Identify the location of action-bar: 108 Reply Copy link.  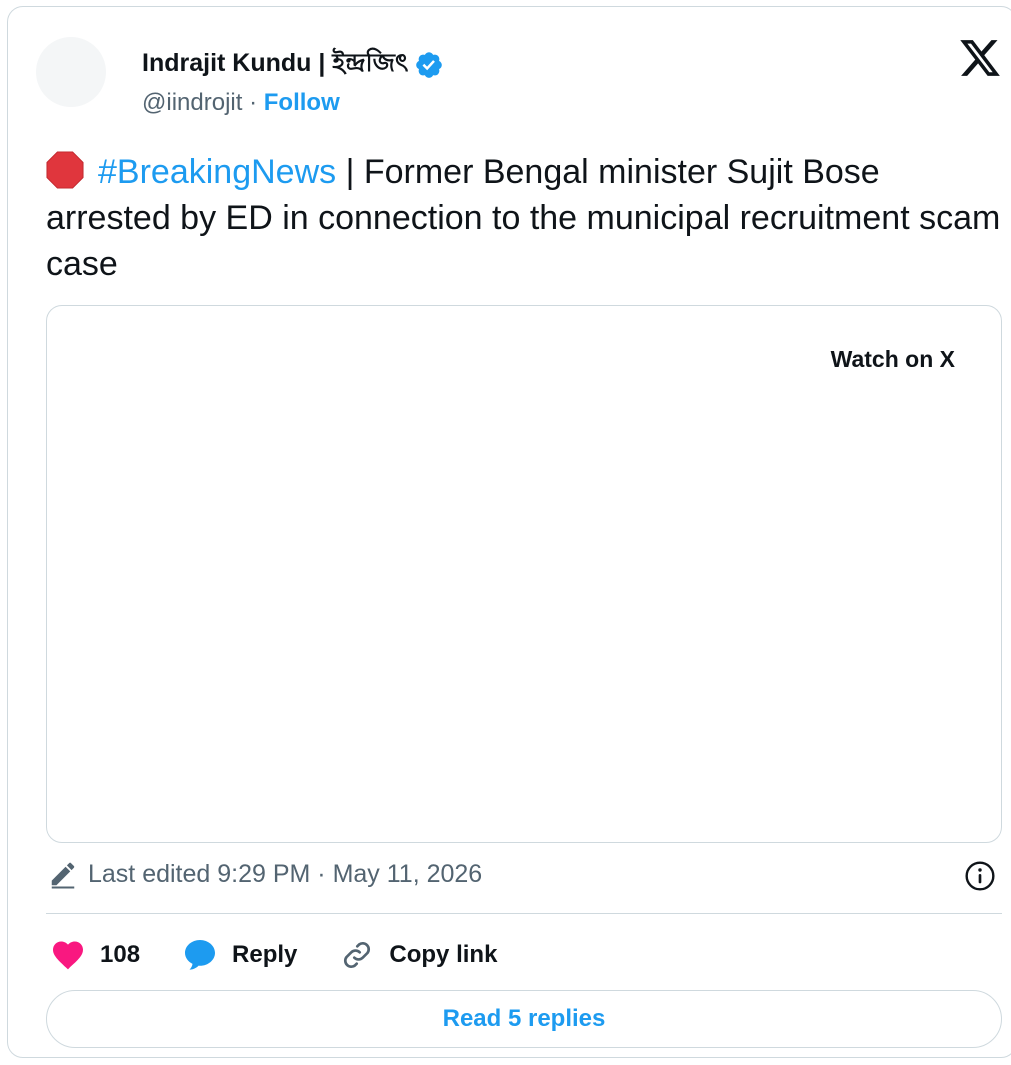
(294, 955).